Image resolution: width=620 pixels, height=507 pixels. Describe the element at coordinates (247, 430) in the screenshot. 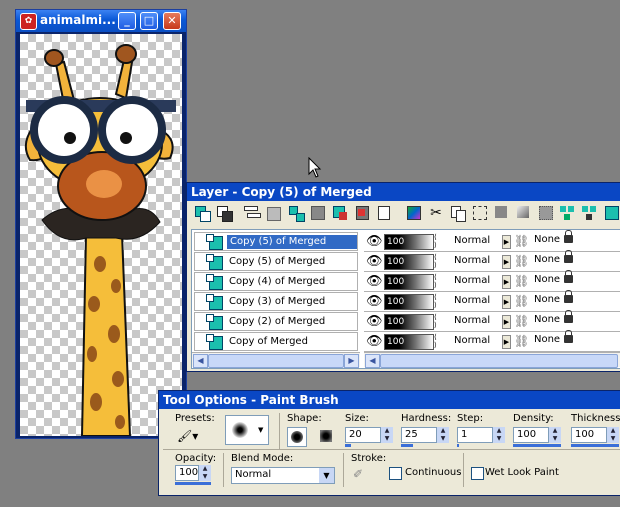

I see `brush-tip-preview: ▼` at that location.